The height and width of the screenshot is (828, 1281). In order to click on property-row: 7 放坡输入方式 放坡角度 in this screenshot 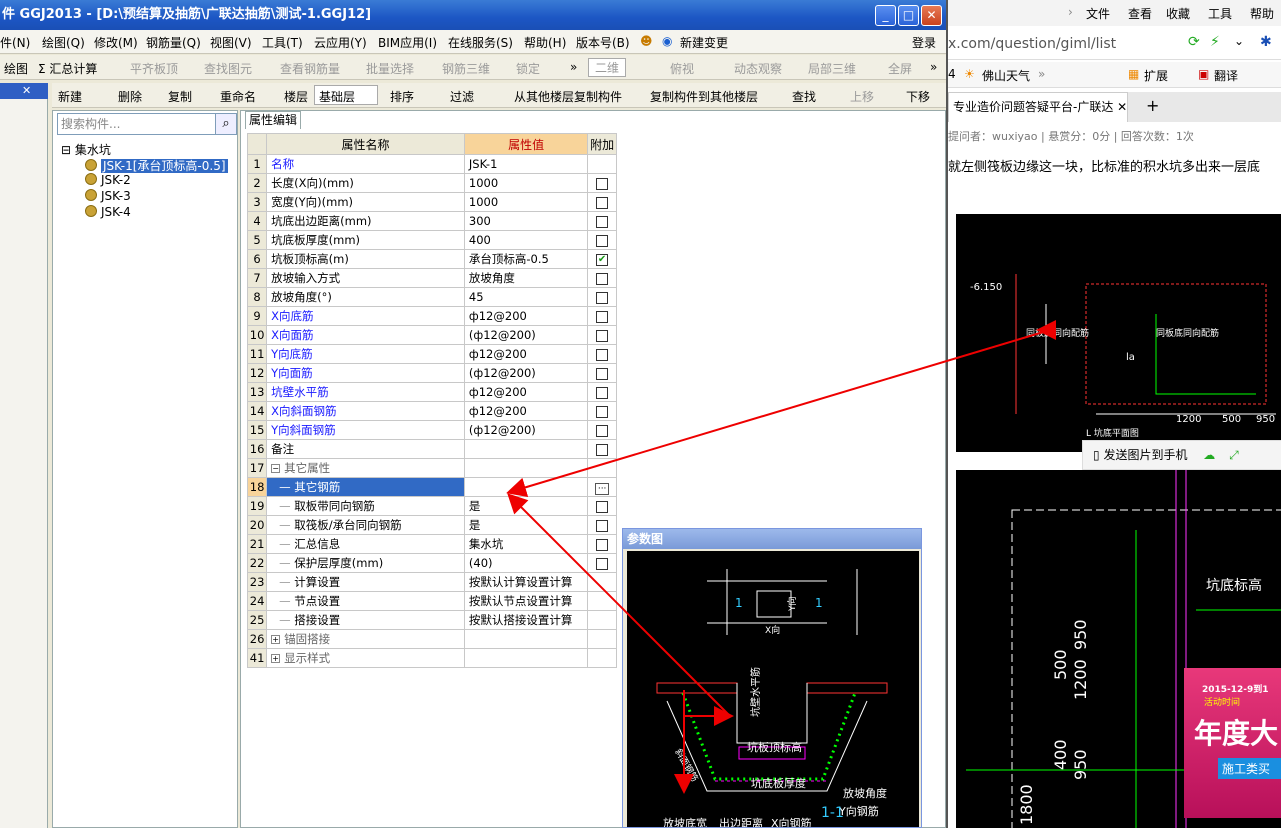, I will do `click(431, 278)`.